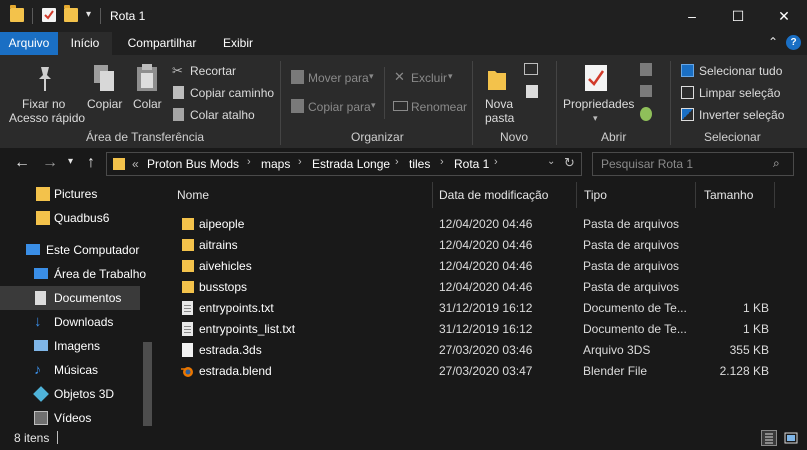  I want to click on copy-path-button: Copiar caminho, so click(232, 93).